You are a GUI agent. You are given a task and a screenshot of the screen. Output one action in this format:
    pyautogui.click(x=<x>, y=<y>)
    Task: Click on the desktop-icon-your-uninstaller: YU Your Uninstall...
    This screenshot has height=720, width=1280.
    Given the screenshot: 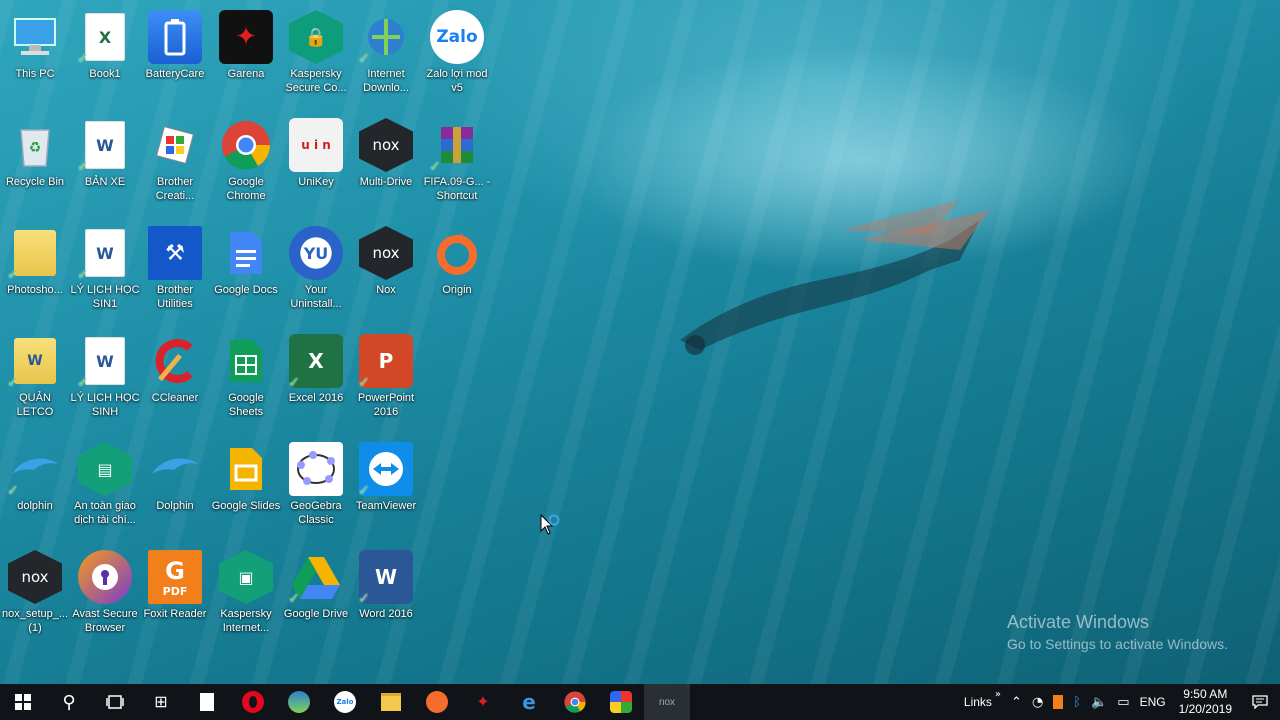 What is the action you would take?
    pyautogui.click(x=316, y=271)
    